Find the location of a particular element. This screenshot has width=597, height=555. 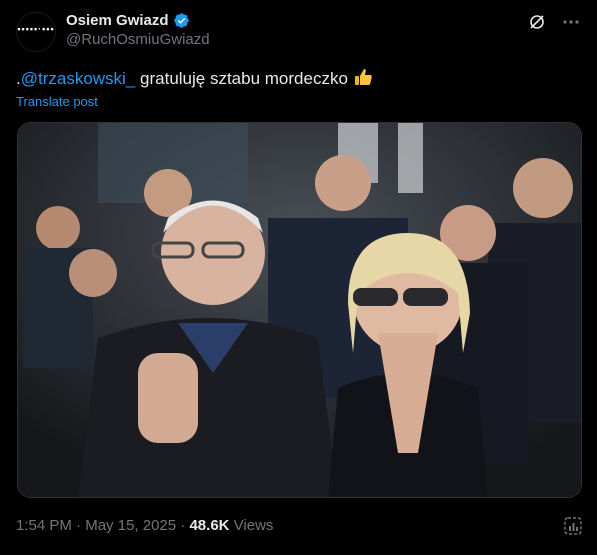

tweet-meta: 1:54 PM · May 15, 2025 · 48.6K Views is located at coordinates (144, 525).